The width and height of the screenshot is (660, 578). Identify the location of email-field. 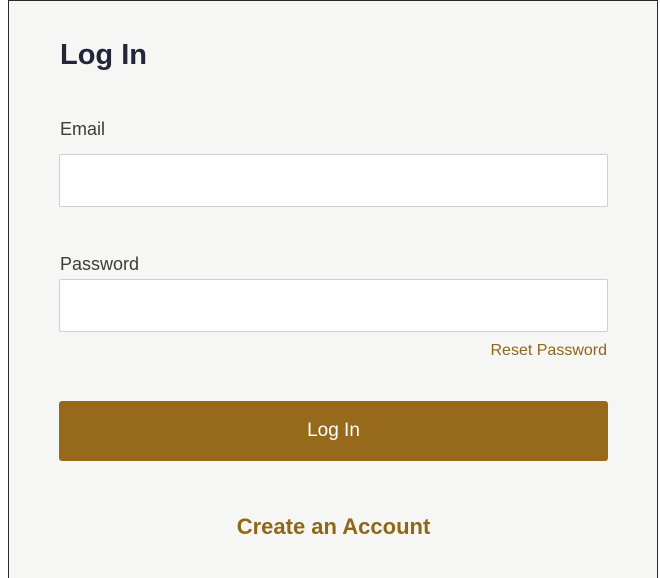
(333, 180).